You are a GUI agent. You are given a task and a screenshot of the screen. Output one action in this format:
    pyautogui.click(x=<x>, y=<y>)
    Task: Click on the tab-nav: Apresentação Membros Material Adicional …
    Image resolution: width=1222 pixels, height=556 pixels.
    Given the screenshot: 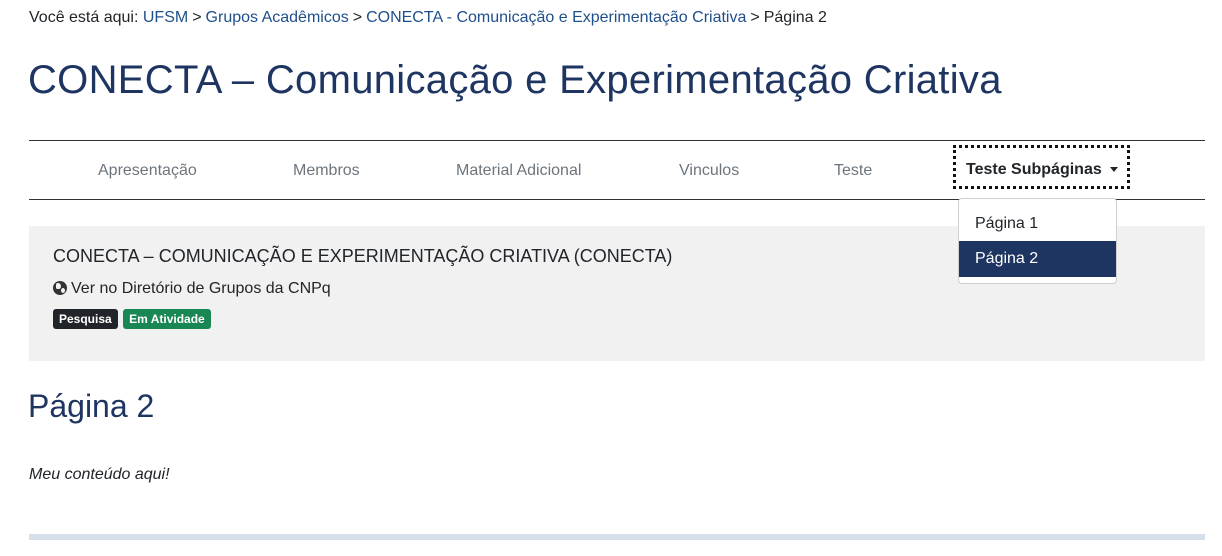 What is the action you would take?
    pyautogui.click(x=617, y=170)
    